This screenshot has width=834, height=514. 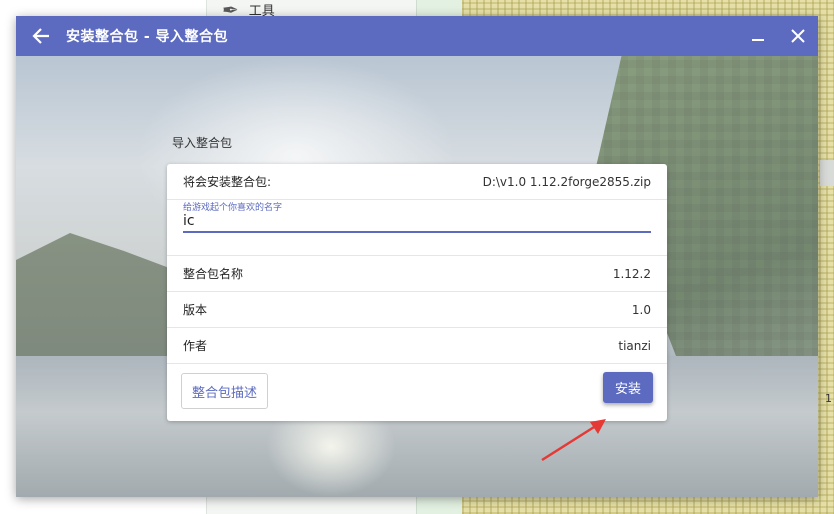 What do you see at coordinates (828, 398) in the screenshot?
I see `background-edge-number: 1` at bounding box center [828, 398].